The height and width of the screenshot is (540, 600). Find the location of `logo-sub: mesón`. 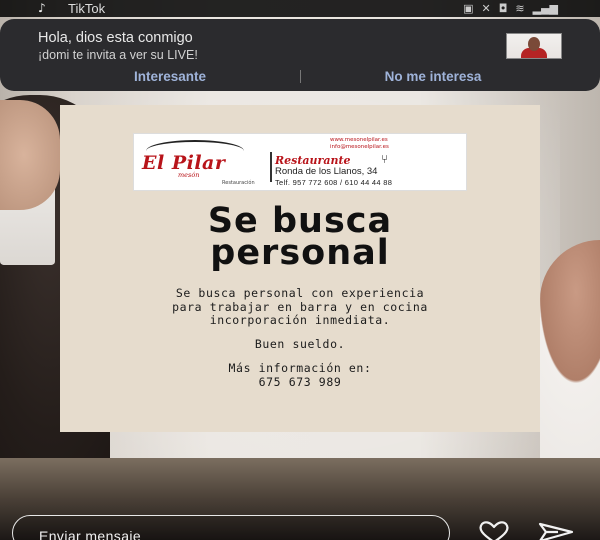

logo-sub: mesón is located at coordinates (189, 175).